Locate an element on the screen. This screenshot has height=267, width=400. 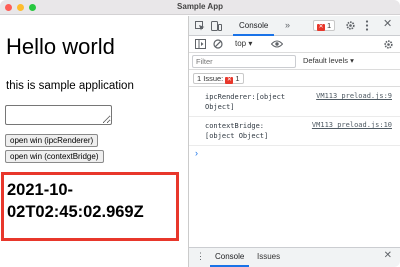
open-win-ipc-button: open win (ipcRenderer) is located at coordinates (52, 140).